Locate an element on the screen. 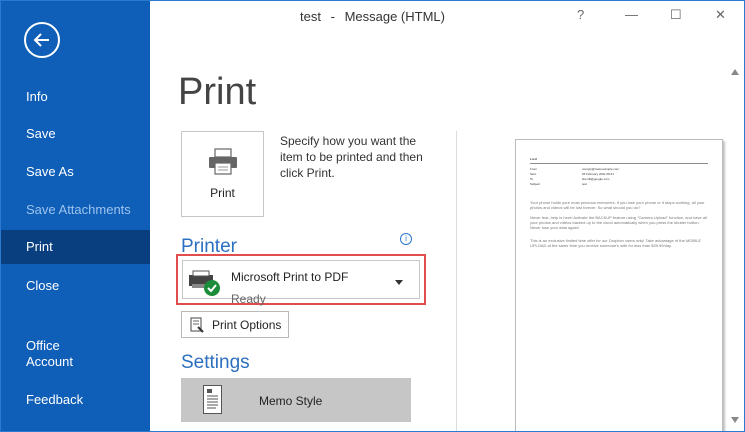  info-icon: i is located at coordinates (406, 239).